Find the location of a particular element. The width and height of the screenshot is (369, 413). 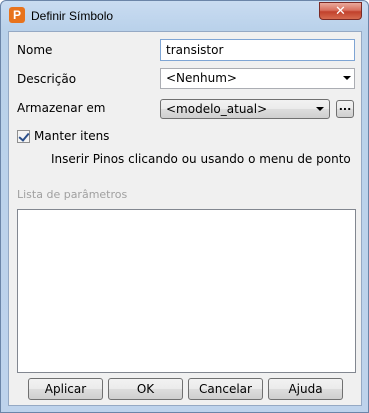

close-icon: ✕ is located at coordinates (340, 11).